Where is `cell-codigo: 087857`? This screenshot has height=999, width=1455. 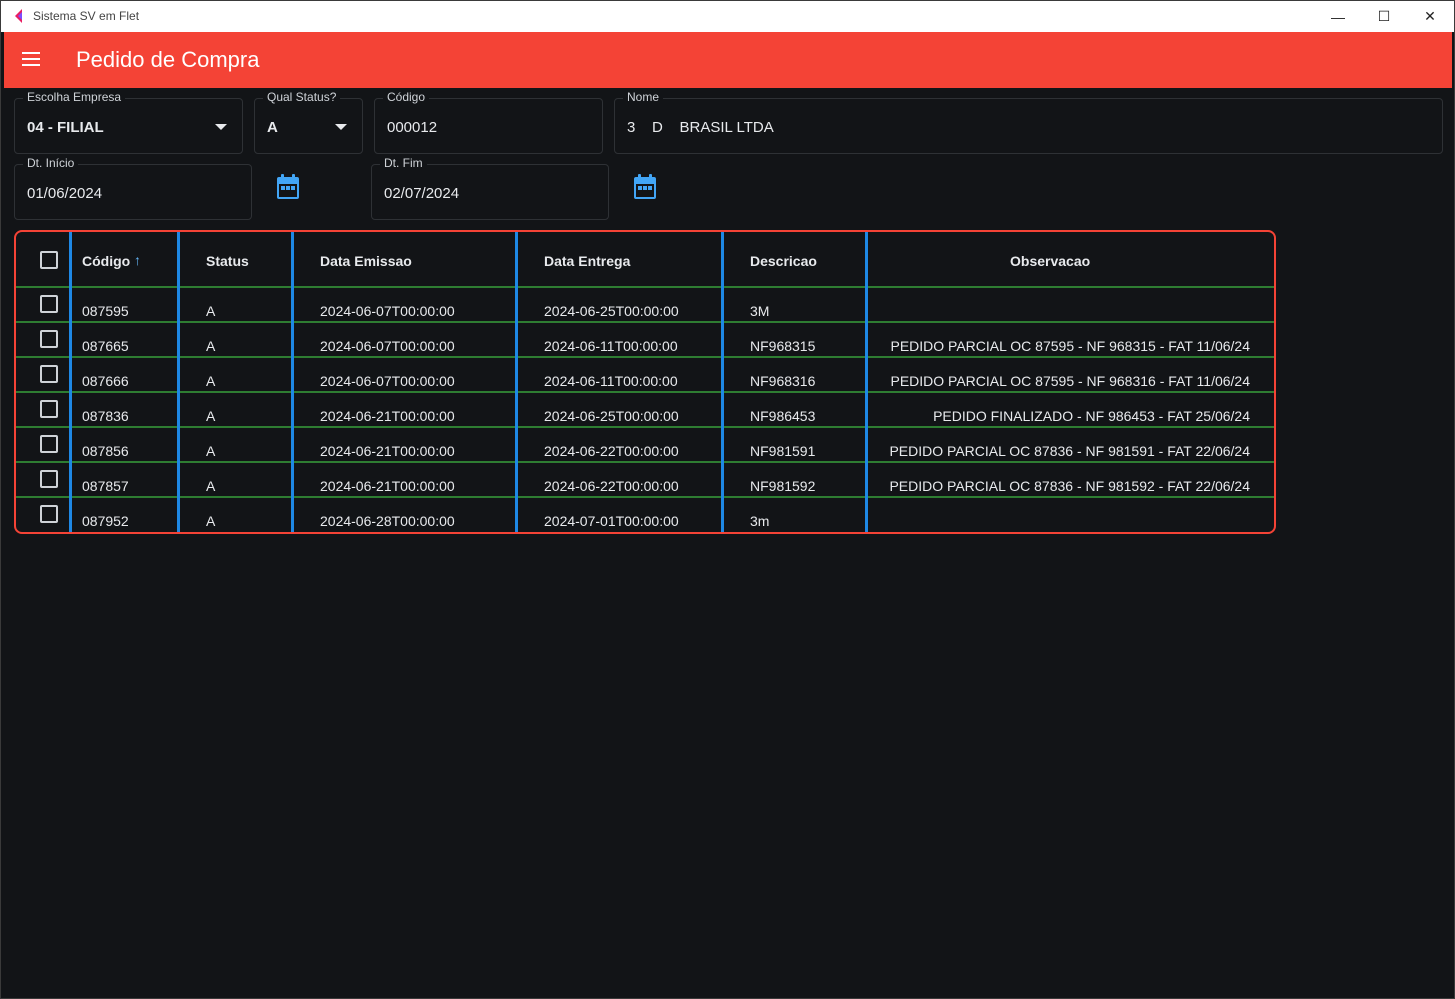 cell-codigo: 087857 is located at coordinates (105, 486).